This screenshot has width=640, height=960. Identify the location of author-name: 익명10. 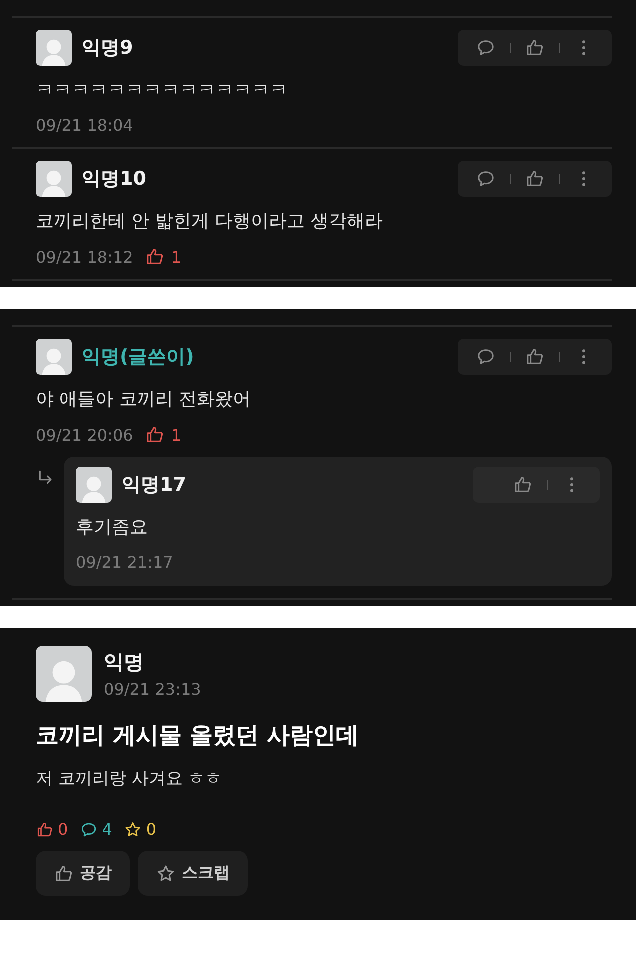
(115, 179).